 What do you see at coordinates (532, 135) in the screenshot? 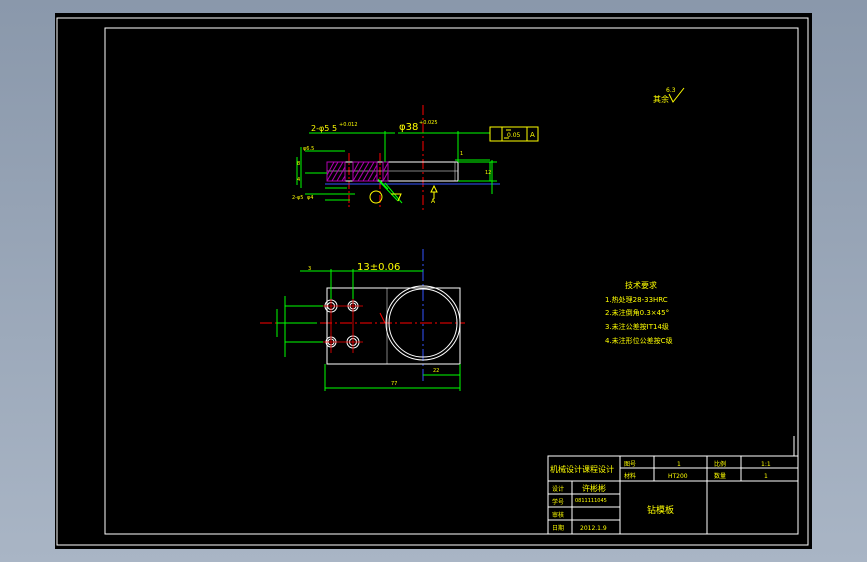
I see `fcf-datum: A` at bounding box center [532, 135].